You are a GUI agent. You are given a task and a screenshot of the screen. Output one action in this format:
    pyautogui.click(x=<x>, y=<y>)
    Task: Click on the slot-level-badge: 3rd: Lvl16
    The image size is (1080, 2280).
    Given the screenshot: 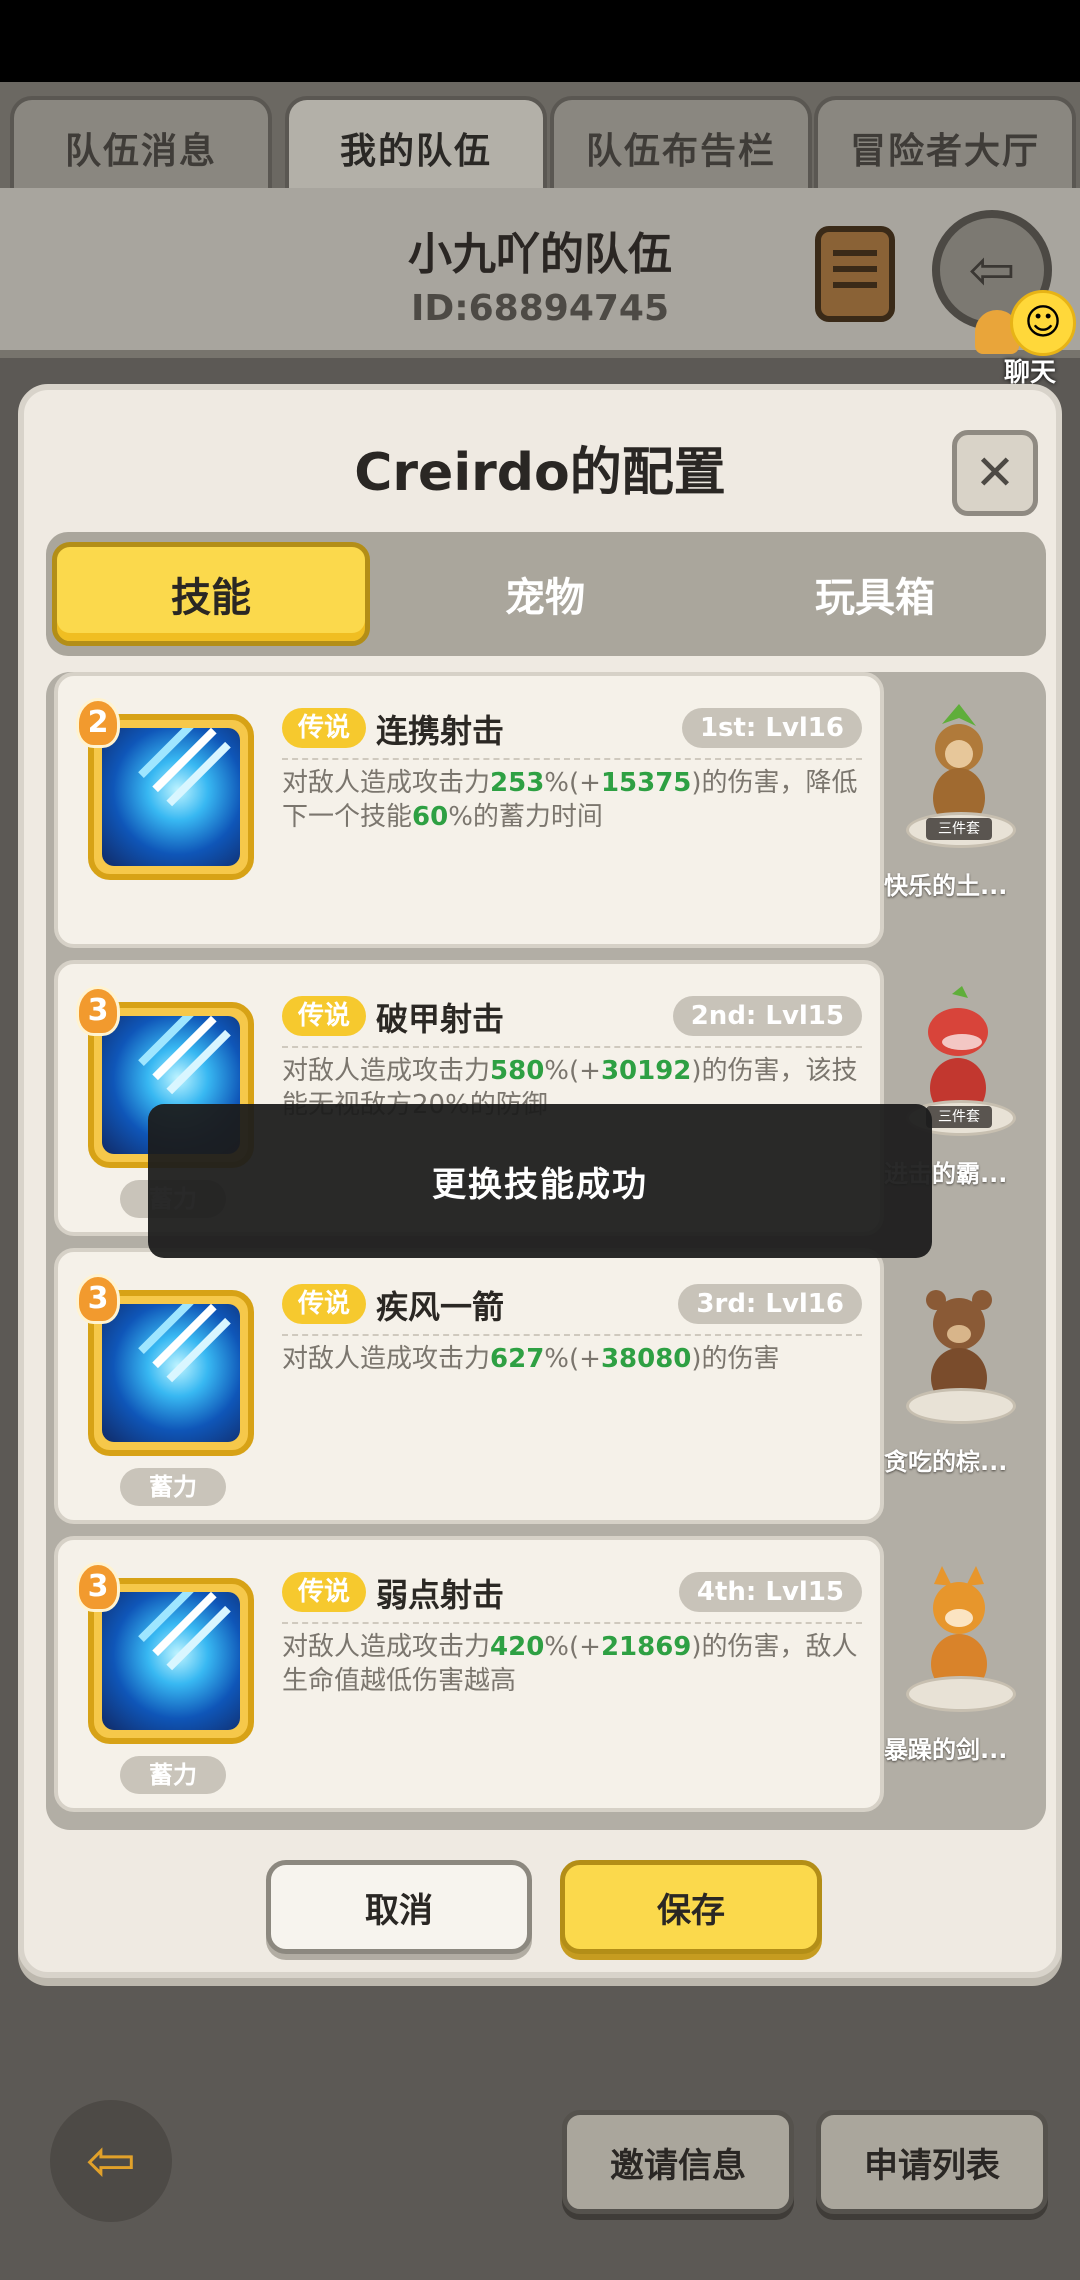 What is the action you would take?
    pyautogui.click(x=770, y=1304)
    